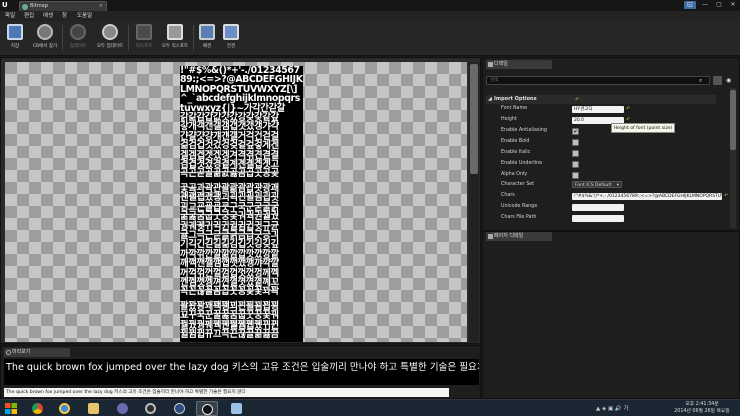  What do you see at coordinates (617, 185) in the screenshot?
I see `chevron-down-icon: ▾` at bounding box center [617, 185].